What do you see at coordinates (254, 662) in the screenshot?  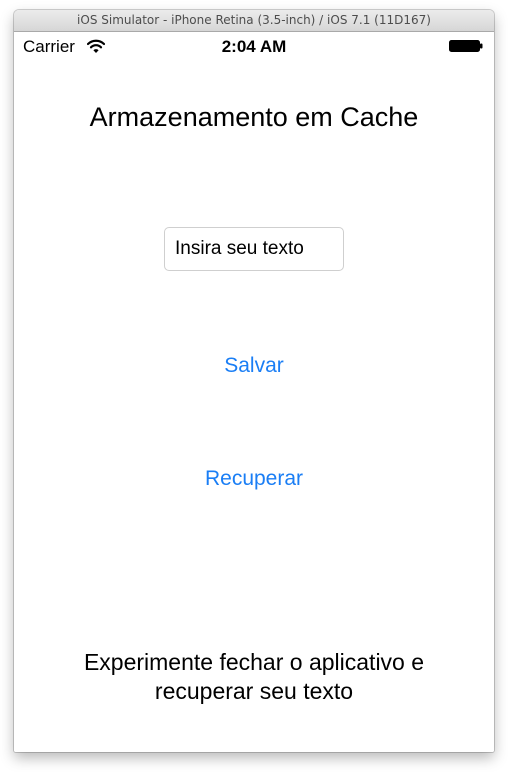 I see `instruction-line-1: Experimente fechar o aplicativo e` at bounding box center [254, 662].